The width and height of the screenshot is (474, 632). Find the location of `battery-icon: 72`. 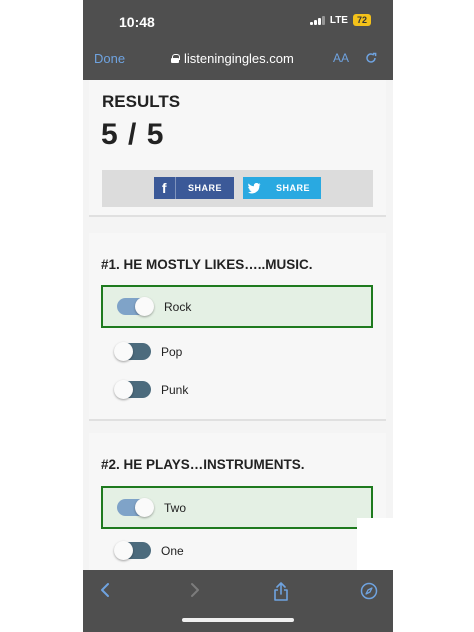

battery-icon: 72 is located at coordinates (361, 20).